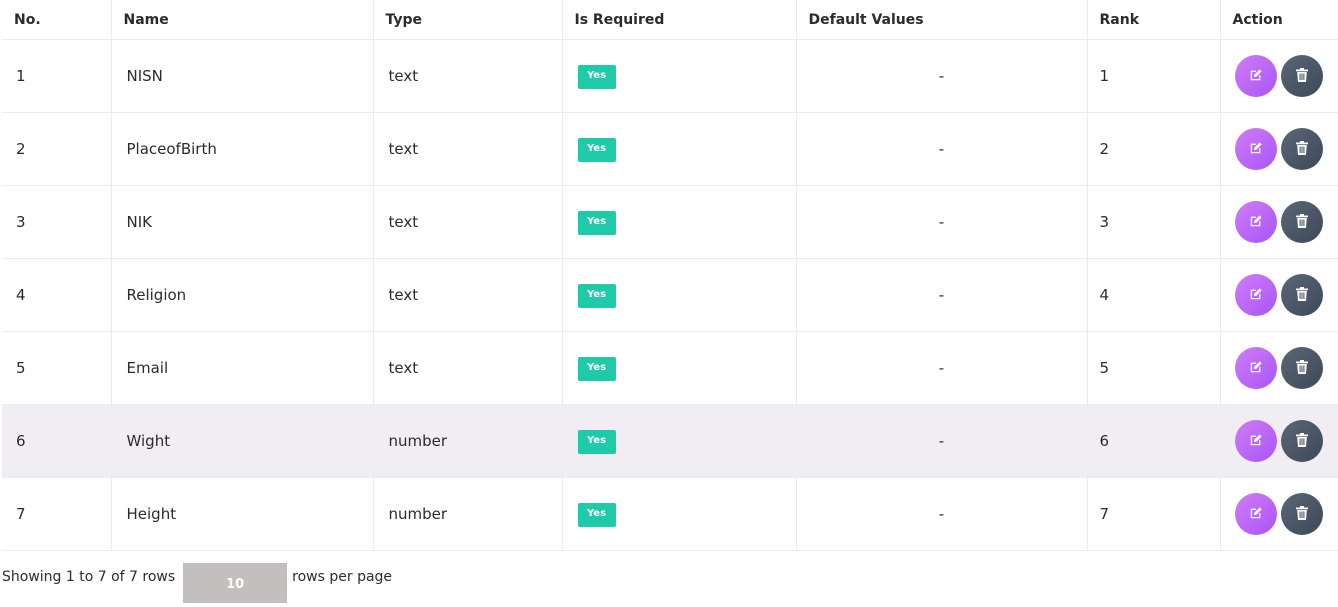 The image size is (1338, 607). I want to click on header-no: No., so click(57, 20).